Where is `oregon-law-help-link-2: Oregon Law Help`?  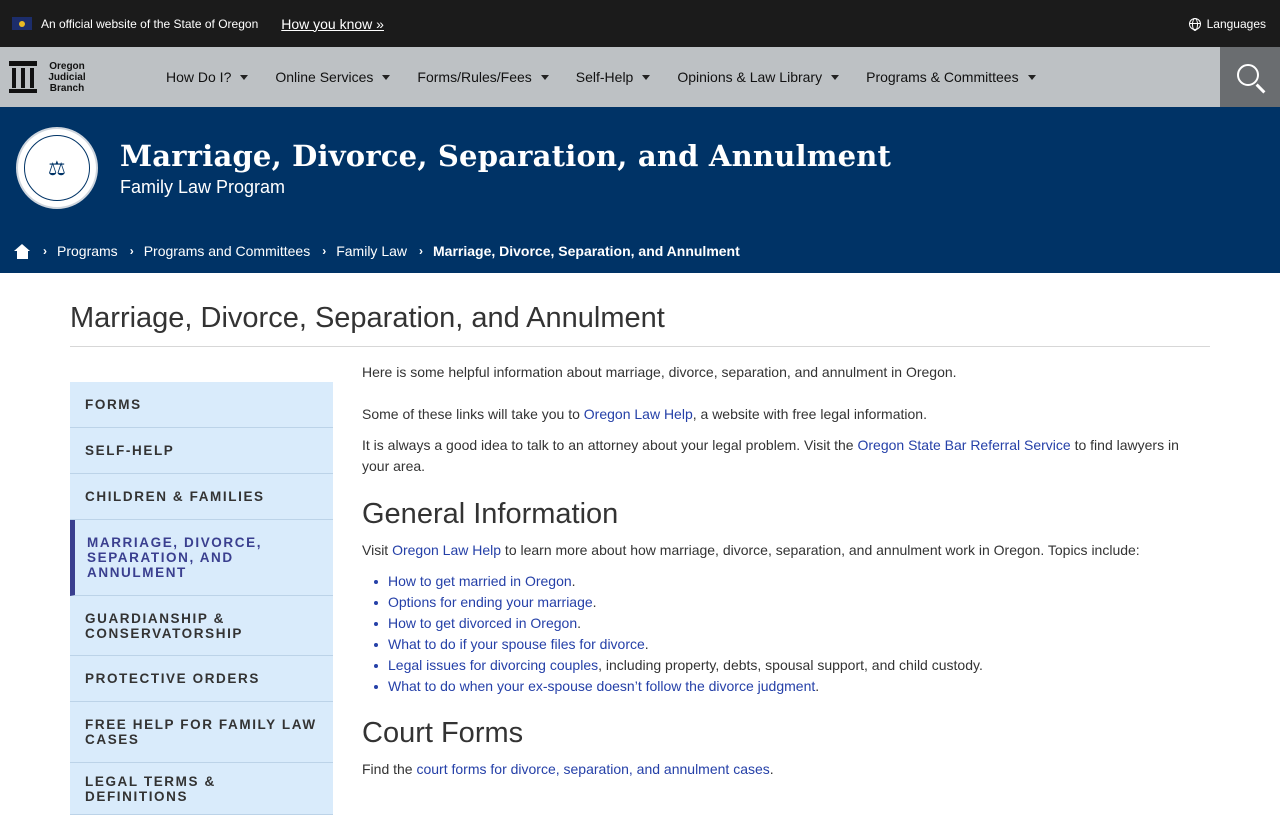
oregon-law-help-link-2: Oregon Law Help is located at coordinates (446, 550).